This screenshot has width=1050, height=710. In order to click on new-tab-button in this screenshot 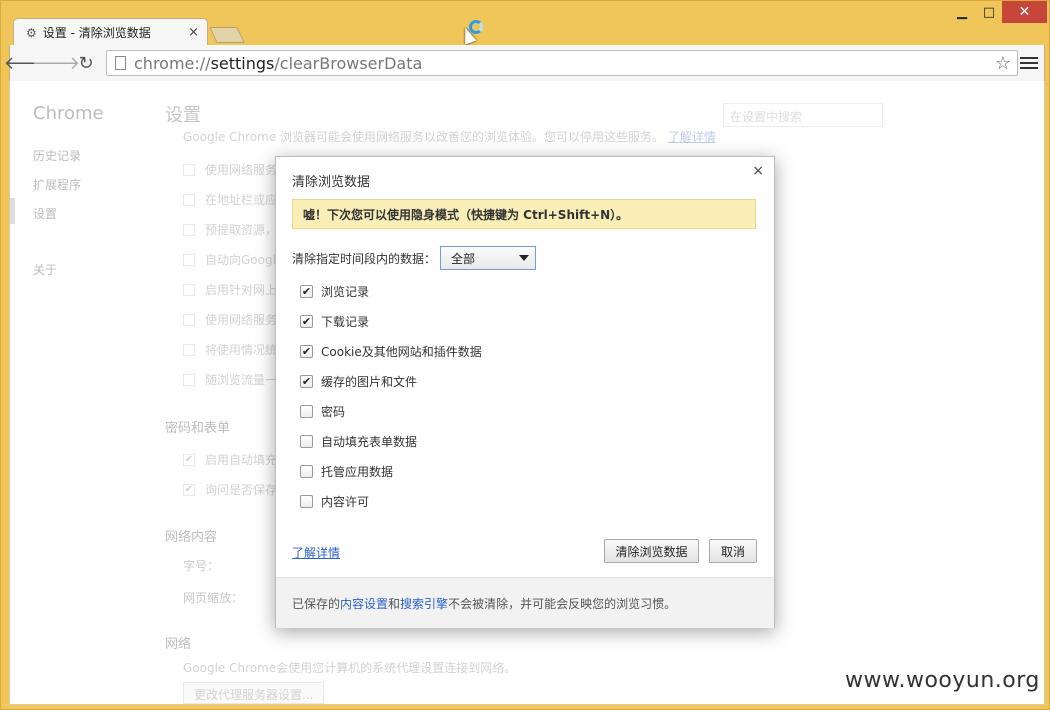, I will do `click(227, 35)`.